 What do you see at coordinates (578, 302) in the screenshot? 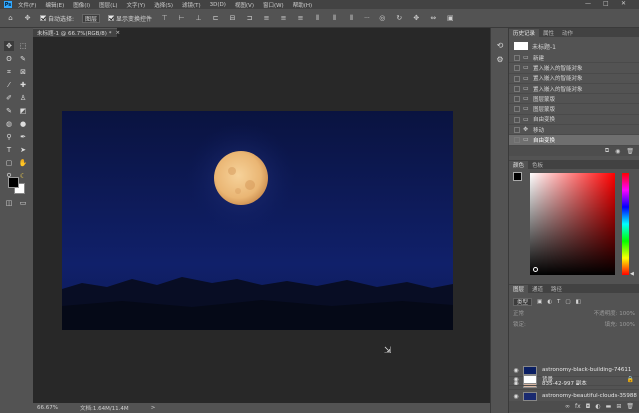
I see `filter-smart-object-icon: ◧` at bounding box center [578, 302].